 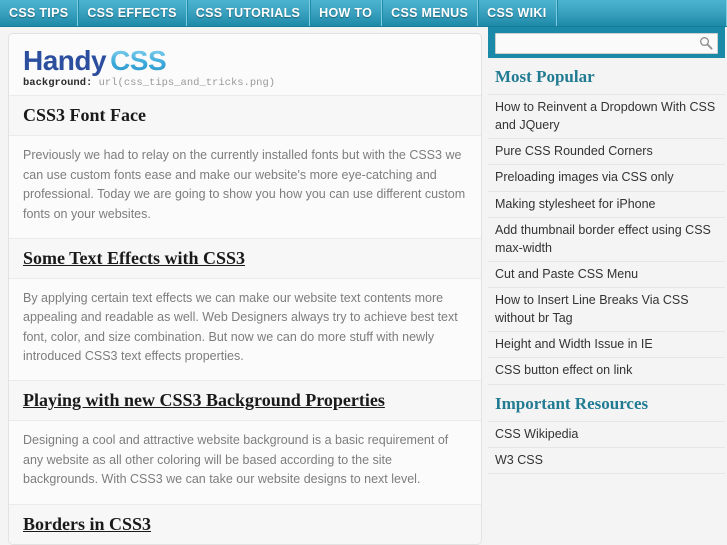 I want to click on list-item: CSS button effect on link, so click(x=606, y=371).